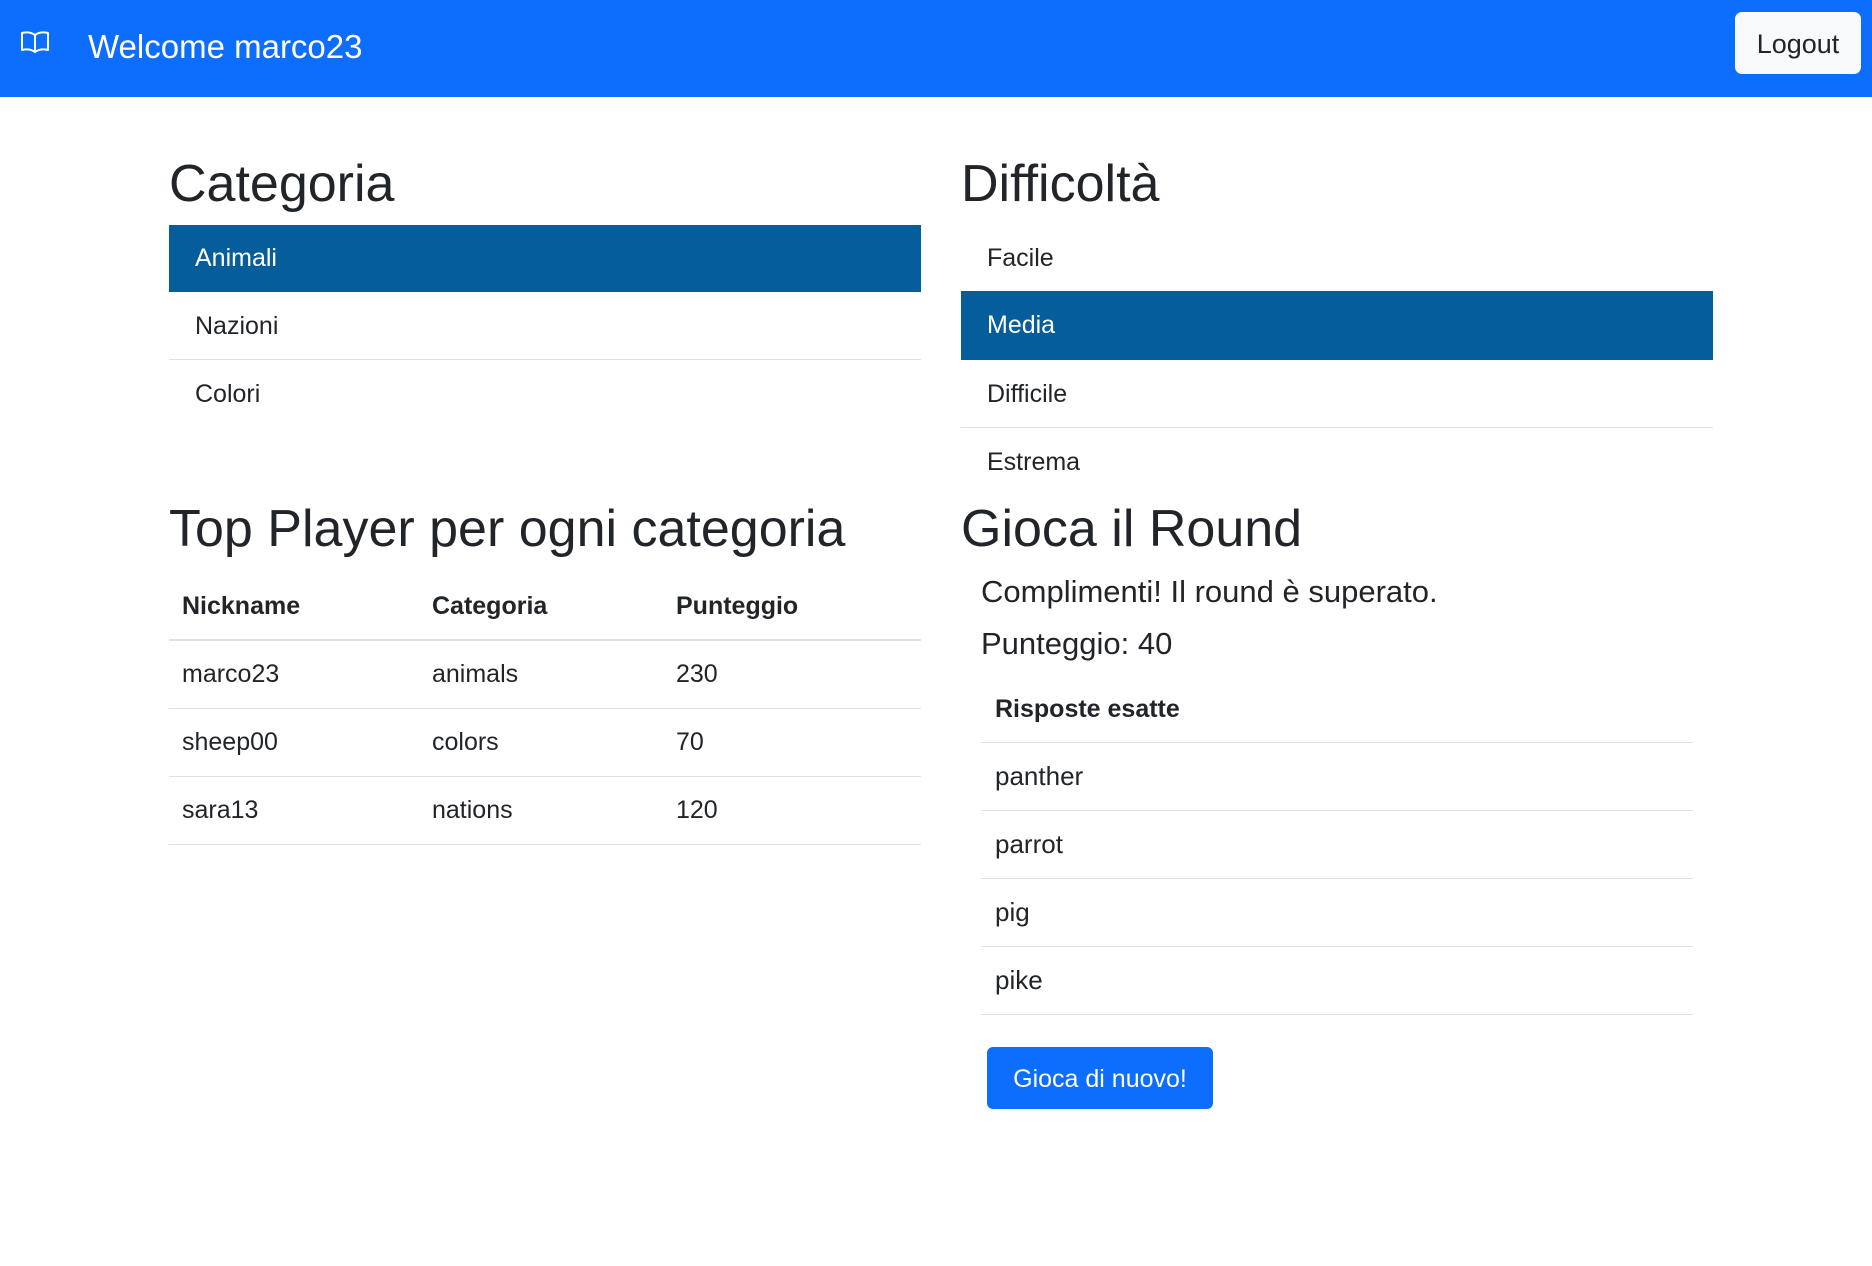 The image size is (1872, 1266). I want to click on column-header-punteggio: Punteggio, so click(792, 607).